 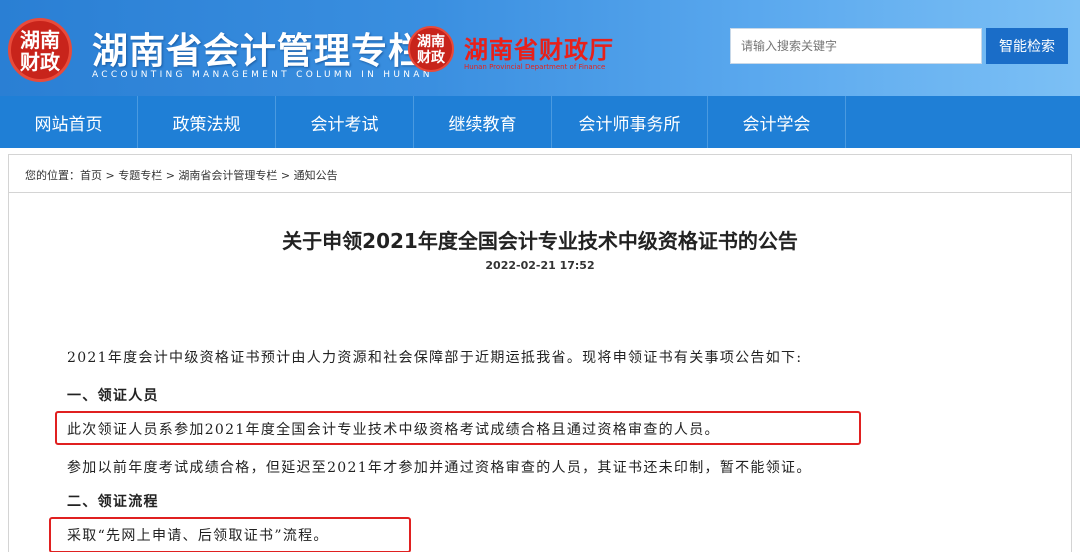 I want to click on nav-society: 会计学会, so click(x=777, y=122).